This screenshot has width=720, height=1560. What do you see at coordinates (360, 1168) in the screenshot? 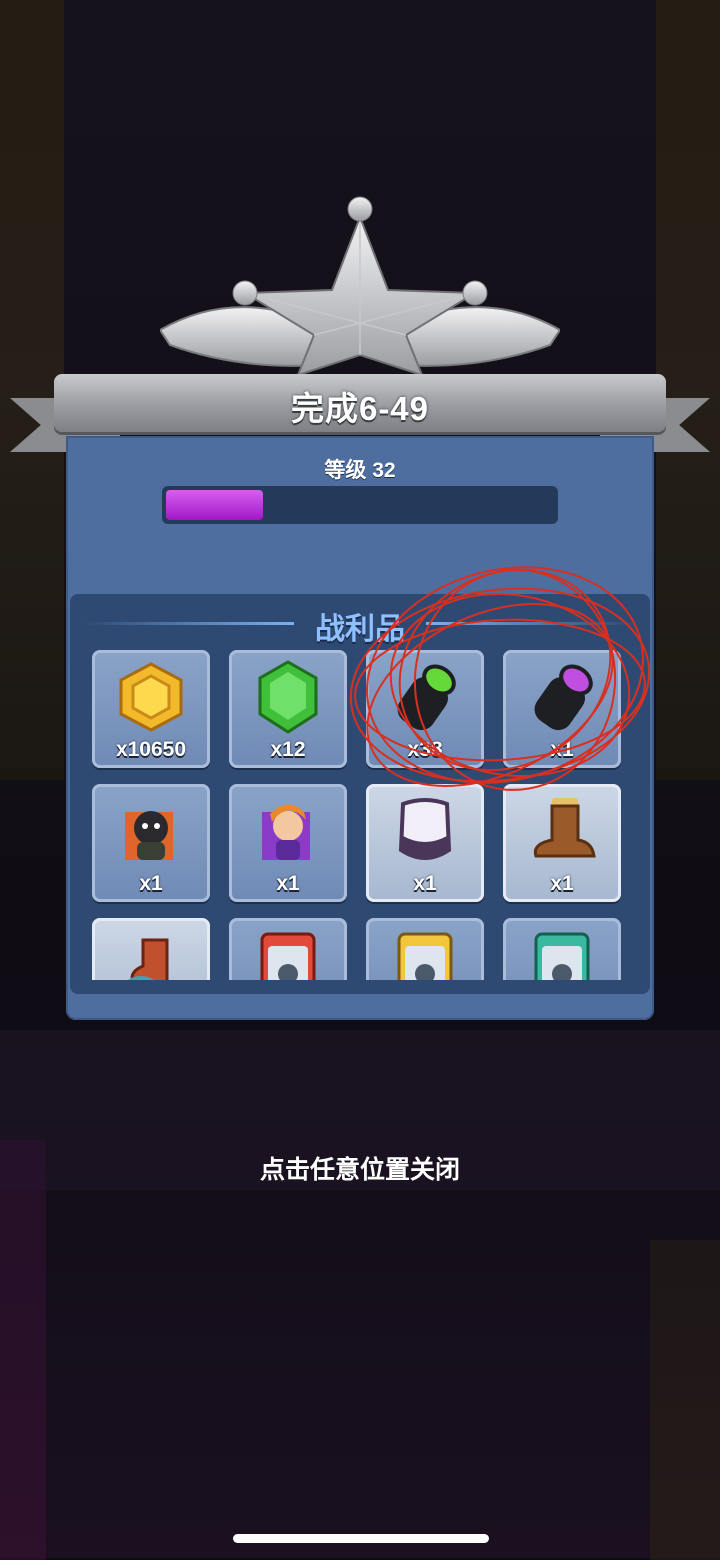
I see `tap-to-close-hint: 点击任意位置关闭` at bounding box center [360, 1168].